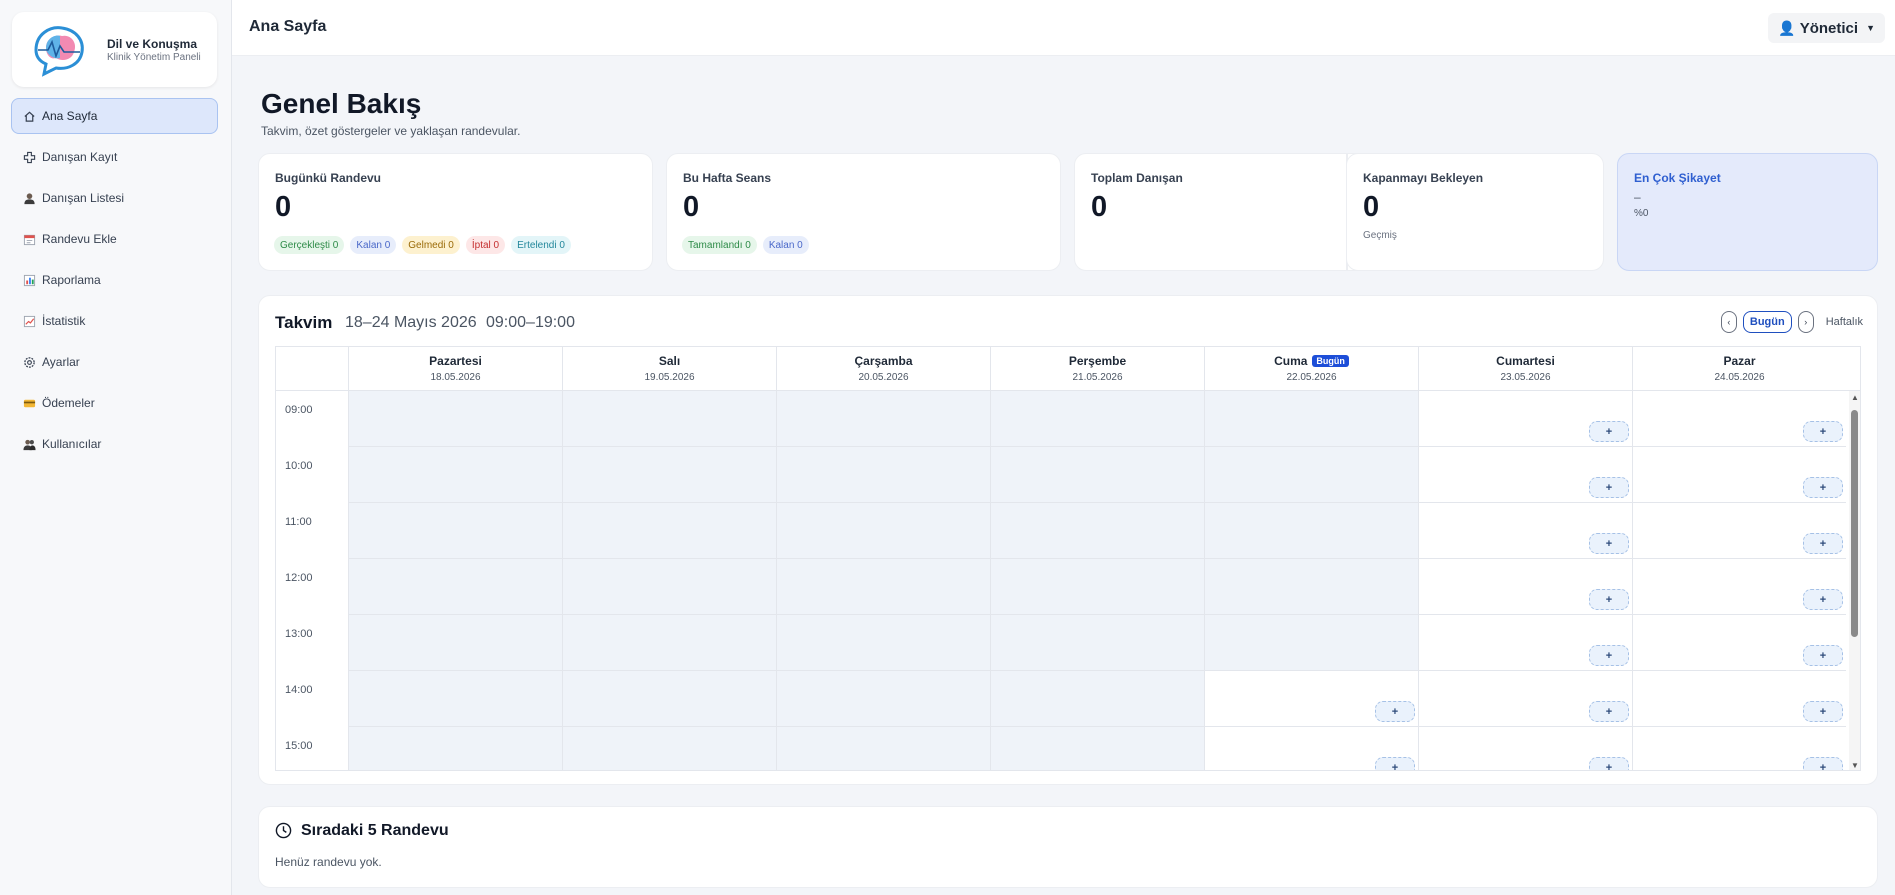 This screenshot has width=1895, height=895. Describe the element at coordinates (341, 103) in the screenshot. I see `page-title: Genel Bakış` at that location.